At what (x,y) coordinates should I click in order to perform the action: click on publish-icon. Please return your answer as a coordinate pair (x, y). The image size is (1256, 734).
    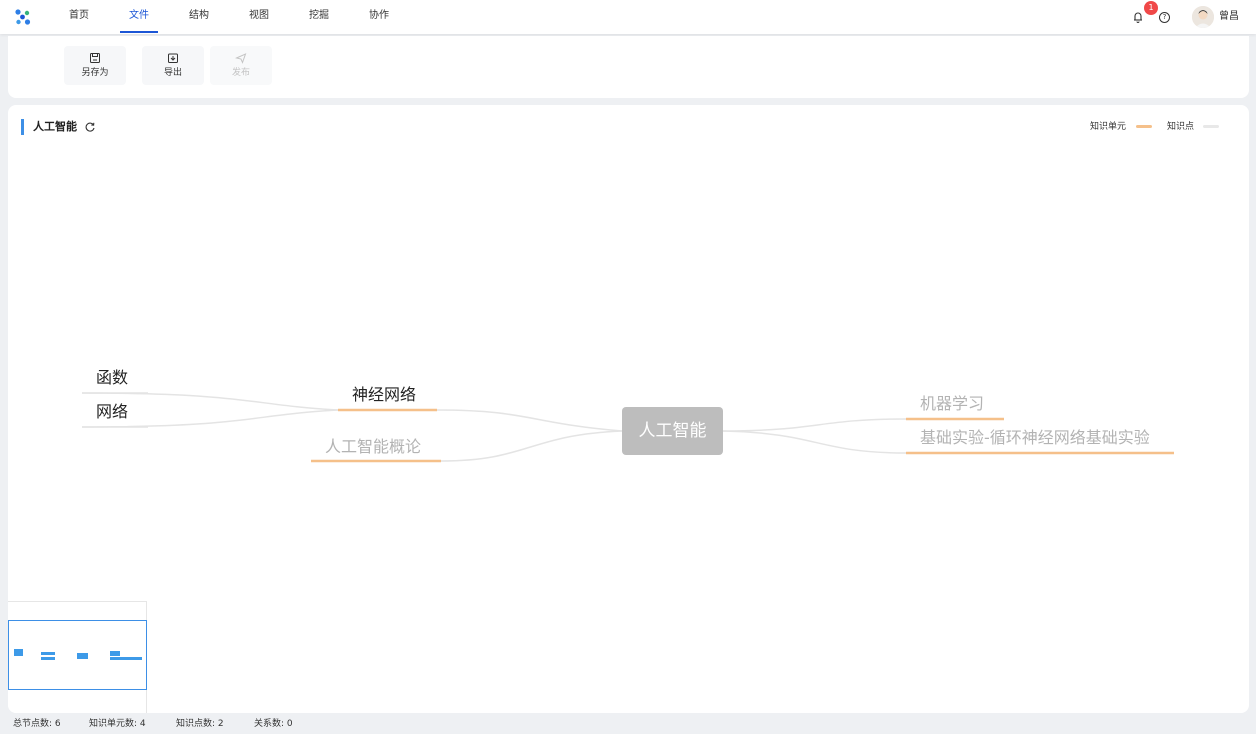
    Looking at the image, I should click on (241, 58).